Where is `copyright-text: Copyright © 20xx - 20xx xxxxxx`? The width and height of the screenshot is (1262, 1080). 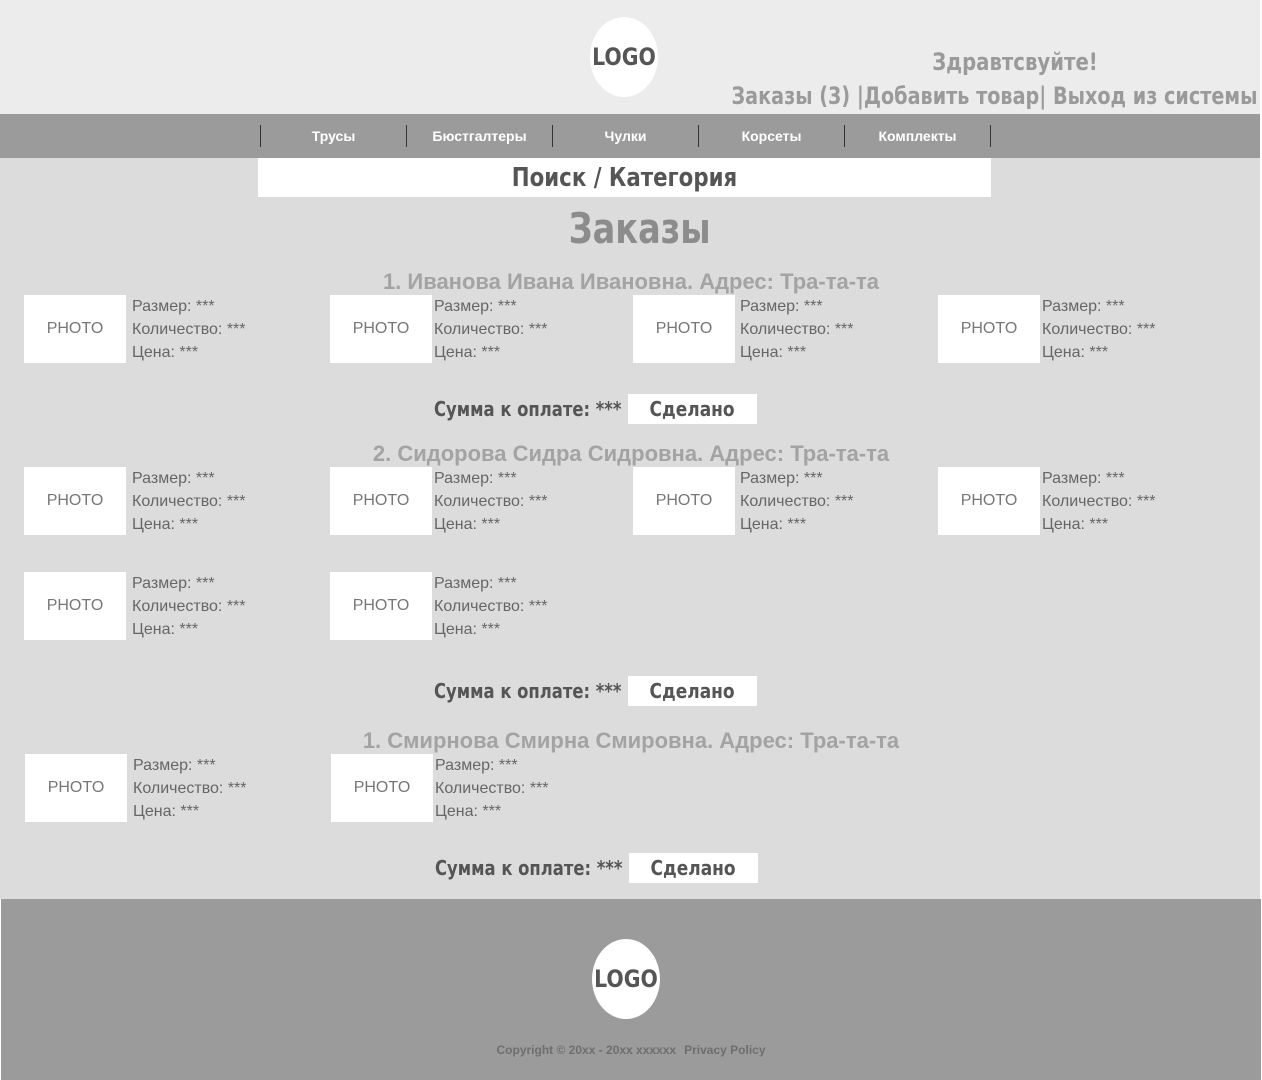
copyright-text: Copyright © 20xx - 20xx xxxxxx is located at coordinates (586, 1050).